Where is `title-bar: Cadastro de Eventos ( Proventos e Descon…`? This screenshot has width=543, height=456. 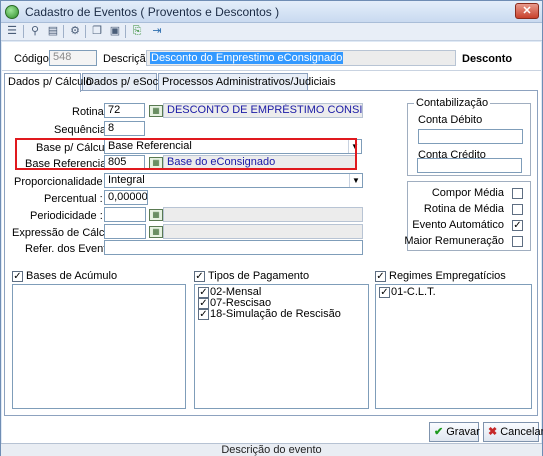
title-bar: Cadastro de Eventos ( Proventos e Descon… is located at coordinates (271, 12).